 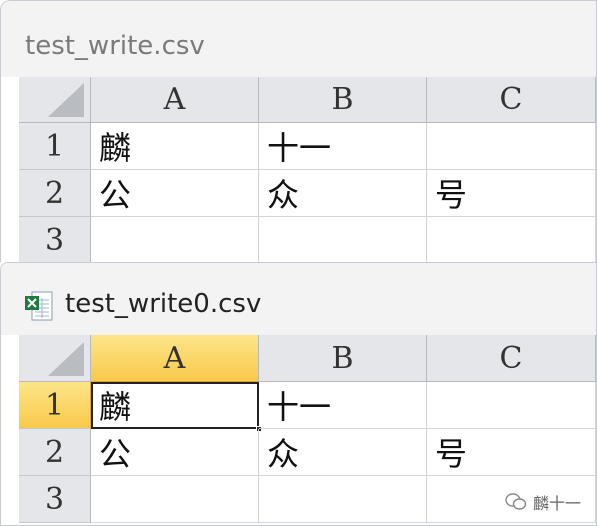 I want to click on table-row: 3, so click(x=307, y=239).